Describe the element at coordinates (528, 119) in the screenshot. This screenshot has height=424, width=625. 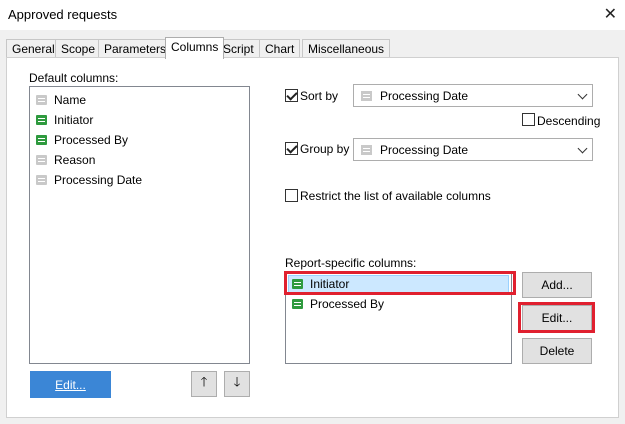
I see `descending-checkbox` at that location.